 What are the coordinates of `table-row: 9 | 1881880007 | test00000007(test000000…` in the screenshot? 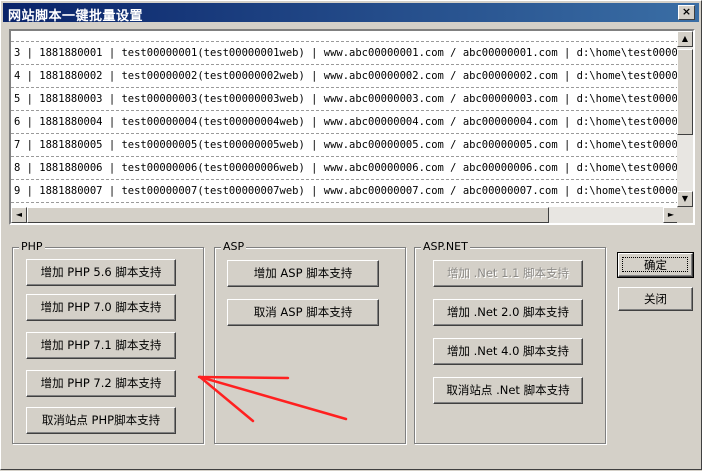 It's located at (345, 191).